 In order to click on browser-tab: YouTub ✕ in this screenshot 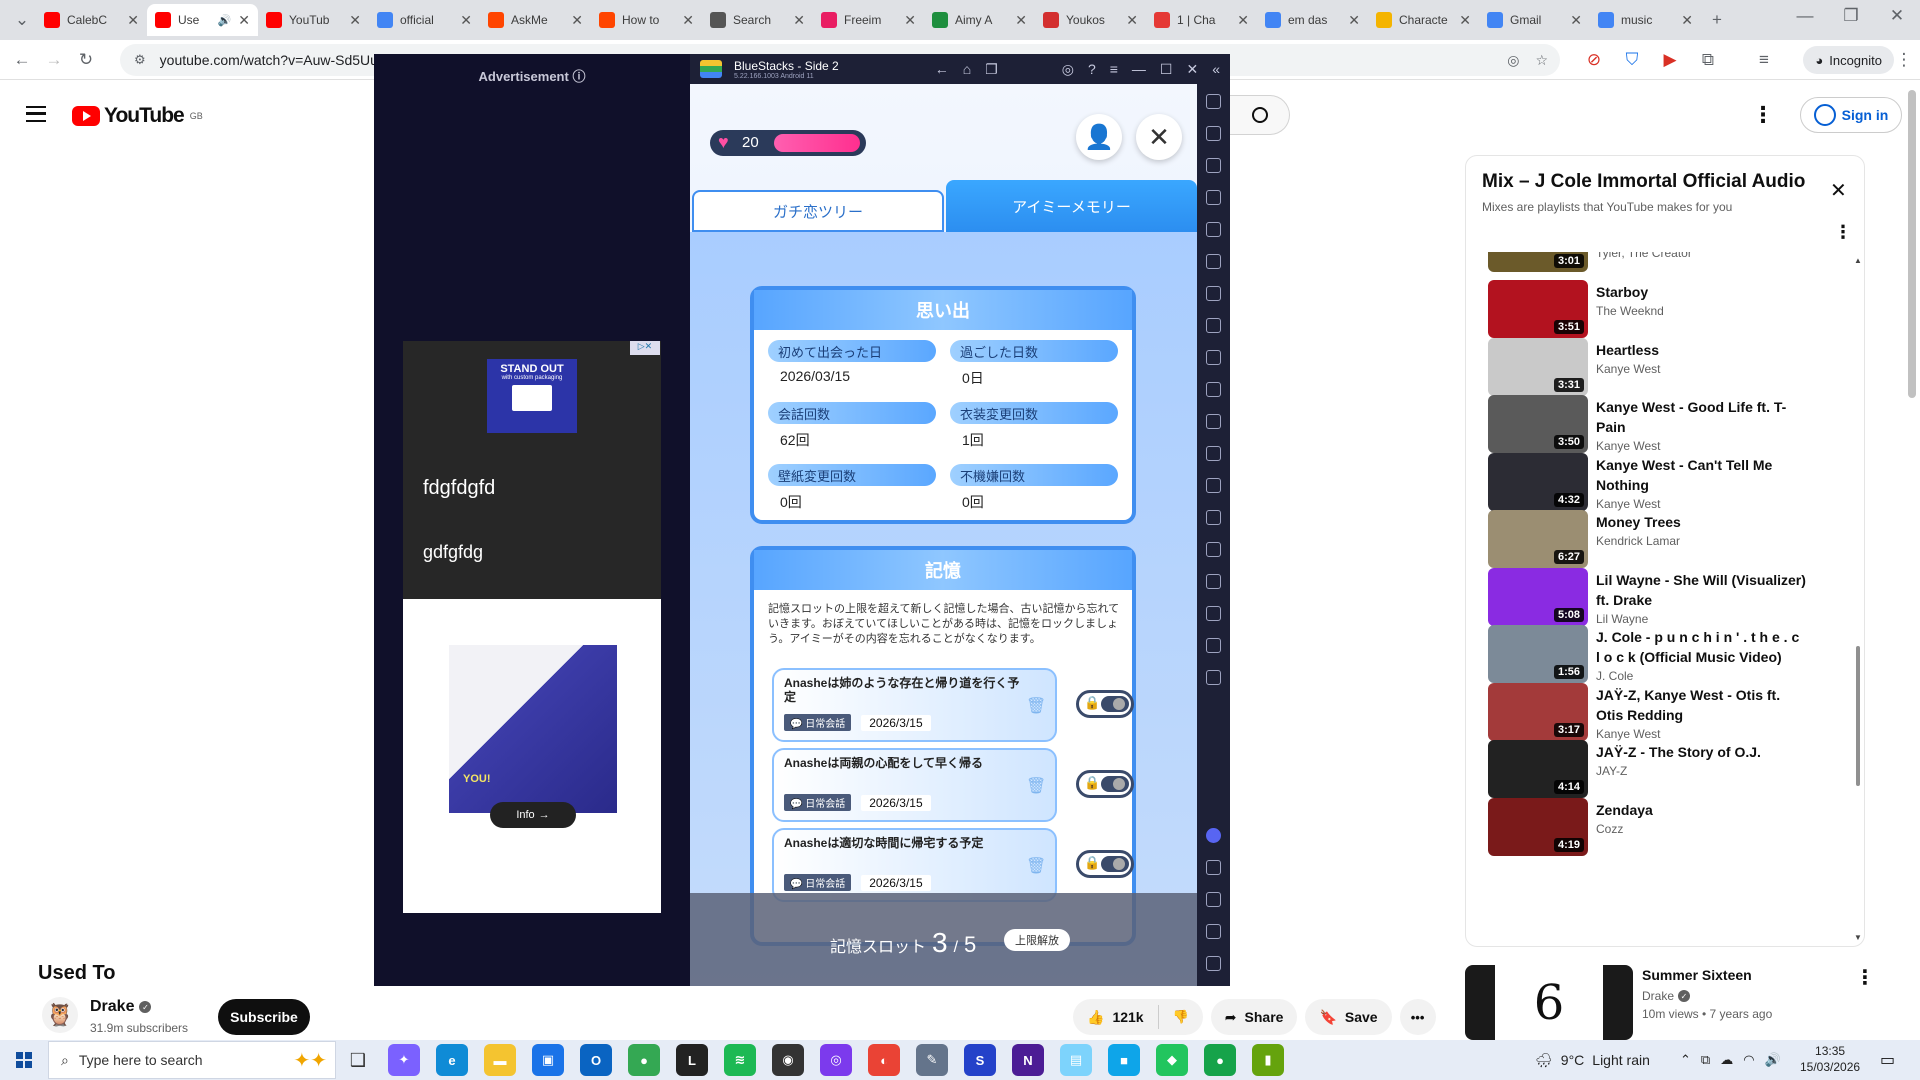, I will do `click(313, 20)`.